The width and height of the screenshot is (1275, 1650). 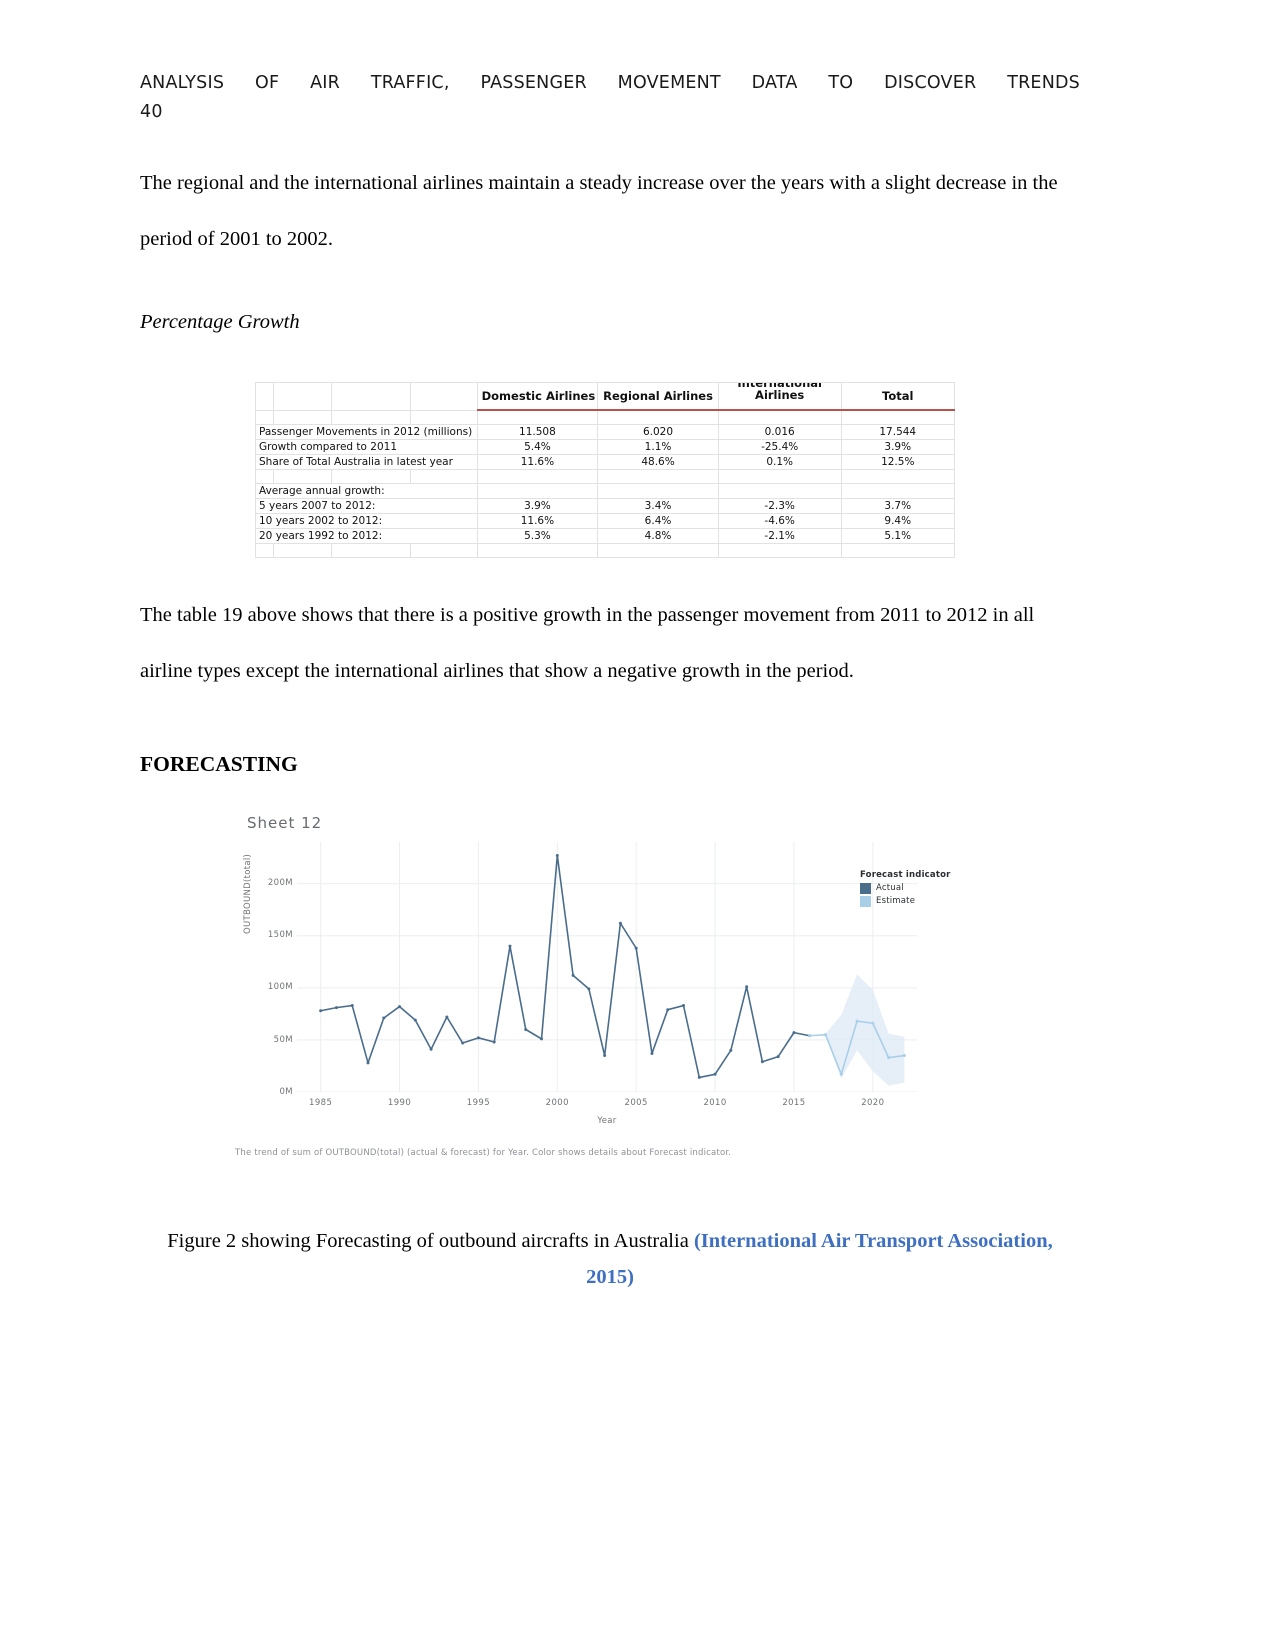 What do you see at coordinates (658, 536) in the screenshot?
I see `cell-20yr-regional: 4.8%` at bounding box center [658, 536].